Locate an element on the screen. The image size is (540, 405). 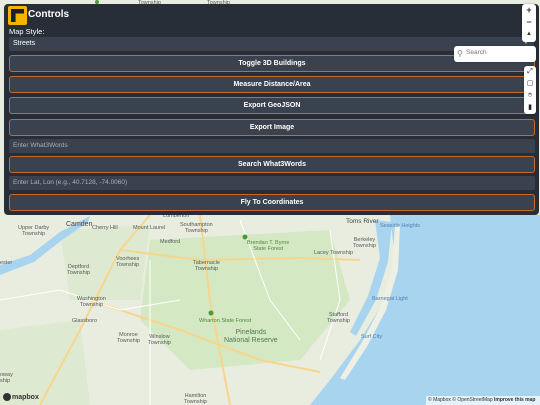
measure-distance-button: Measure Distance/Area is located at coordinates (272, 84).